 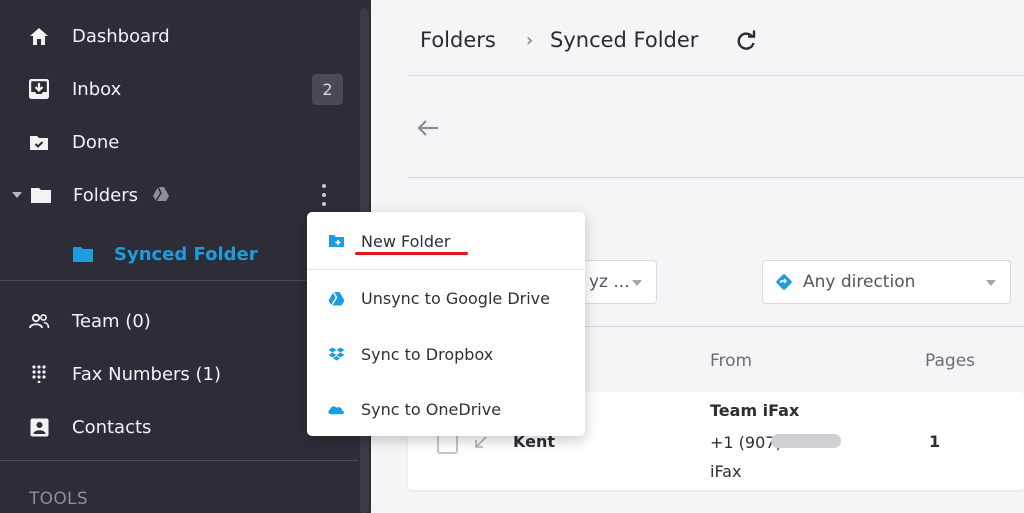 I want to click on new-folder-icon, so click(x=336, y=241).